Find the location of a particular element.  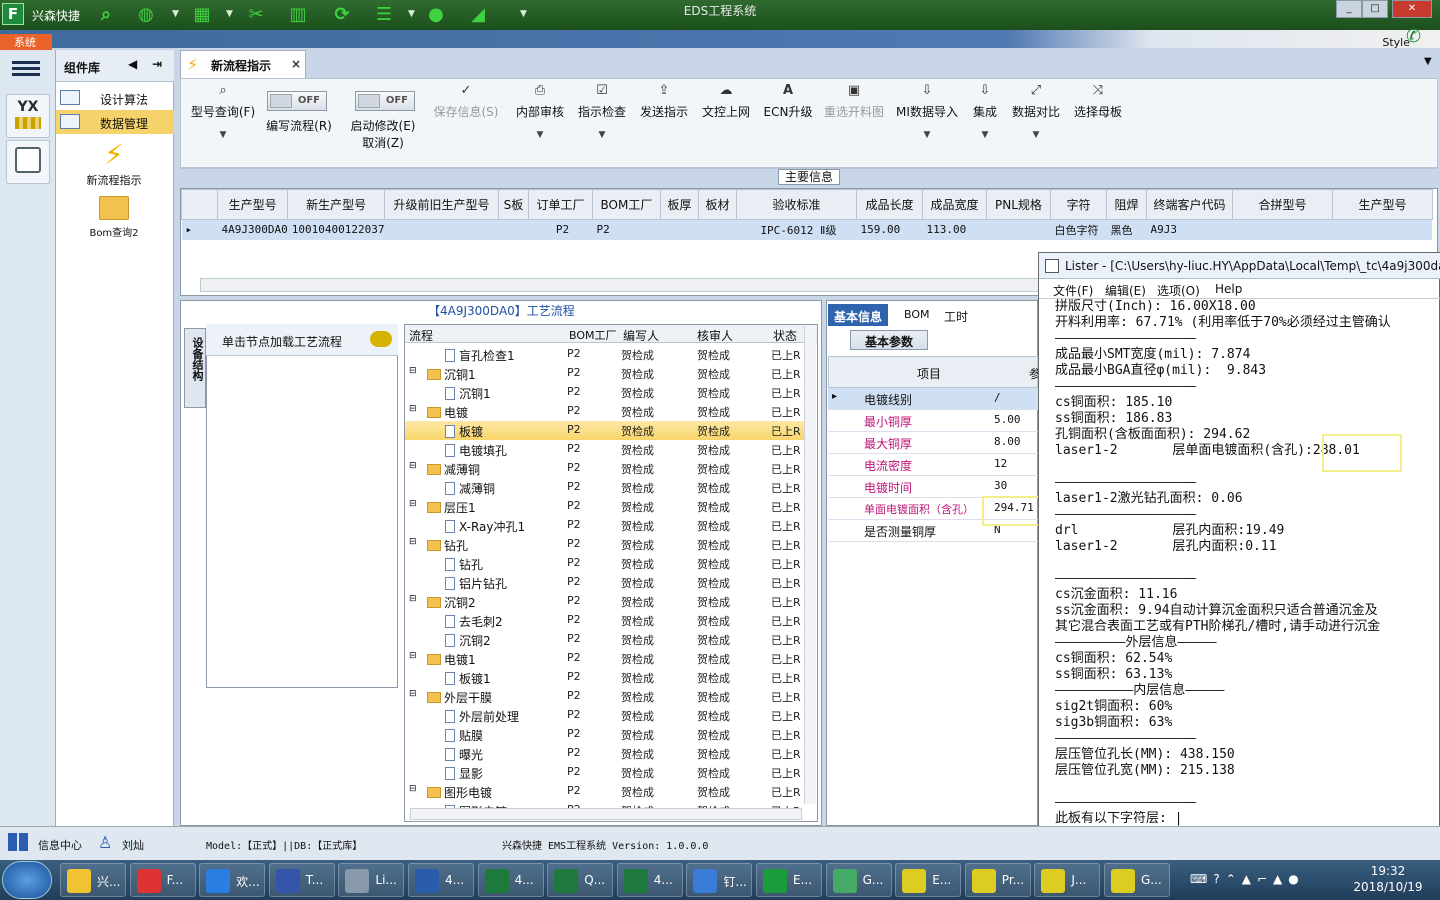

column-header: 核审人 is located at coordinates (715, 335).